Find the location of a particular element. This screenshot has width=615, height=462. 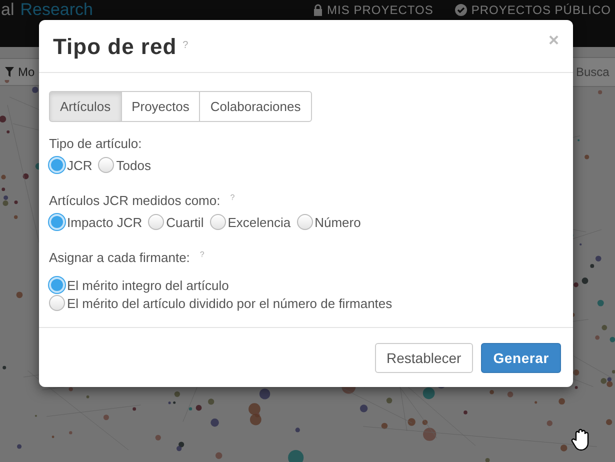

radio-label: JCR is located at coordinates (79, 165).